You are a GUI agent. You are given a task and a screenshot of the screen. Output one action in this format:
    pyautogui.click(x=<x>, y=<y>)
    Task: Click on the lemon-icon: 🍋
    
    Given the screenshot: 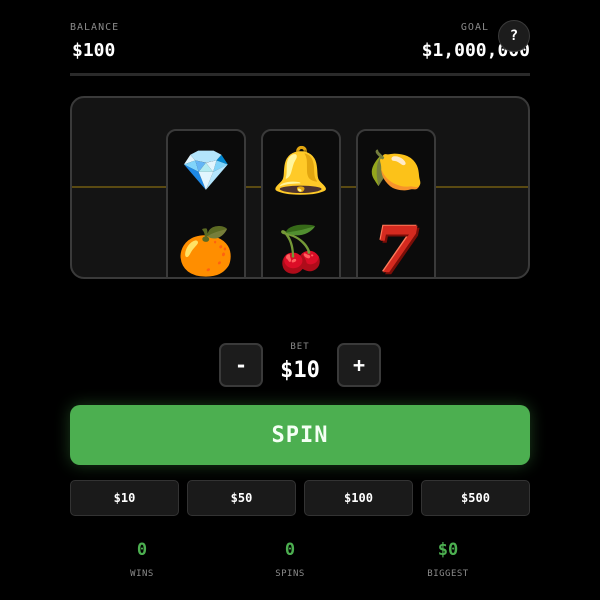 What is the action you would take?
    pyautogui.click(x=396, y=170)
    